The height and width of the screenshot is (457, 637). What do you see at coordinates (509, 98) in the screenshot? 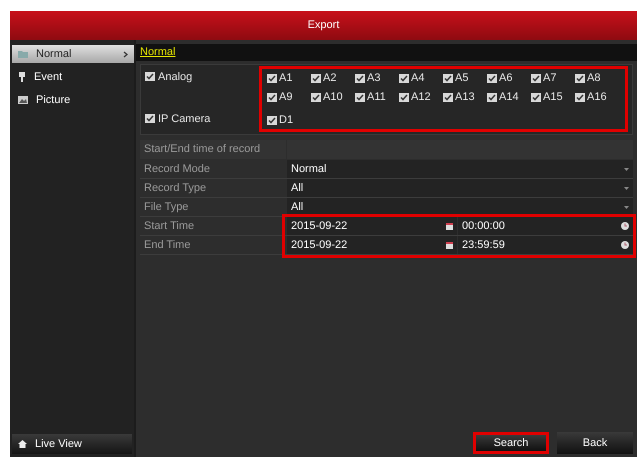
I see `channel-label: A14` at bounding box center [509, 98].